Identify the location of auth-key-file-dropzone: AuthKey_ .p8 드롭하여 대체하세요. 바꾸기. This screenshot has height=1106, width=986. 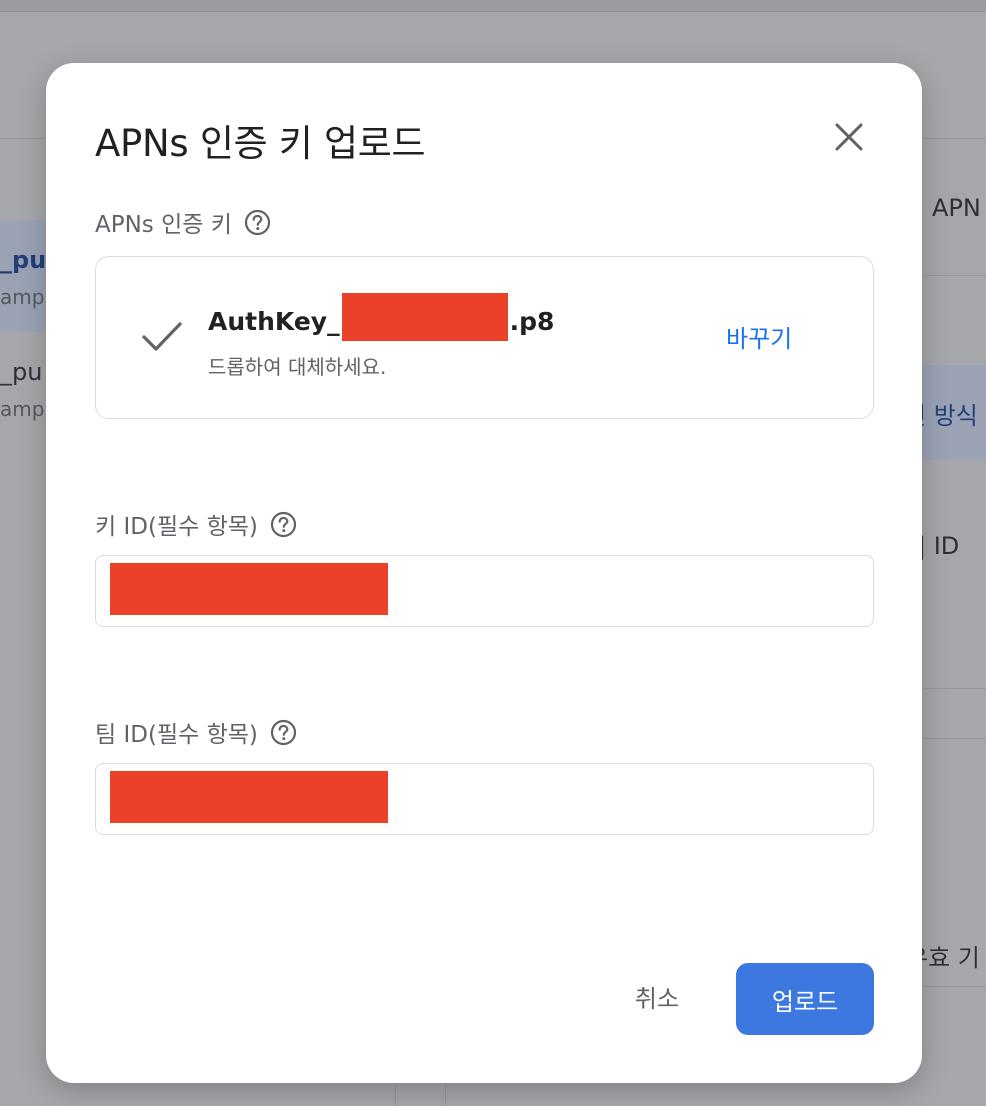
(484, 337).